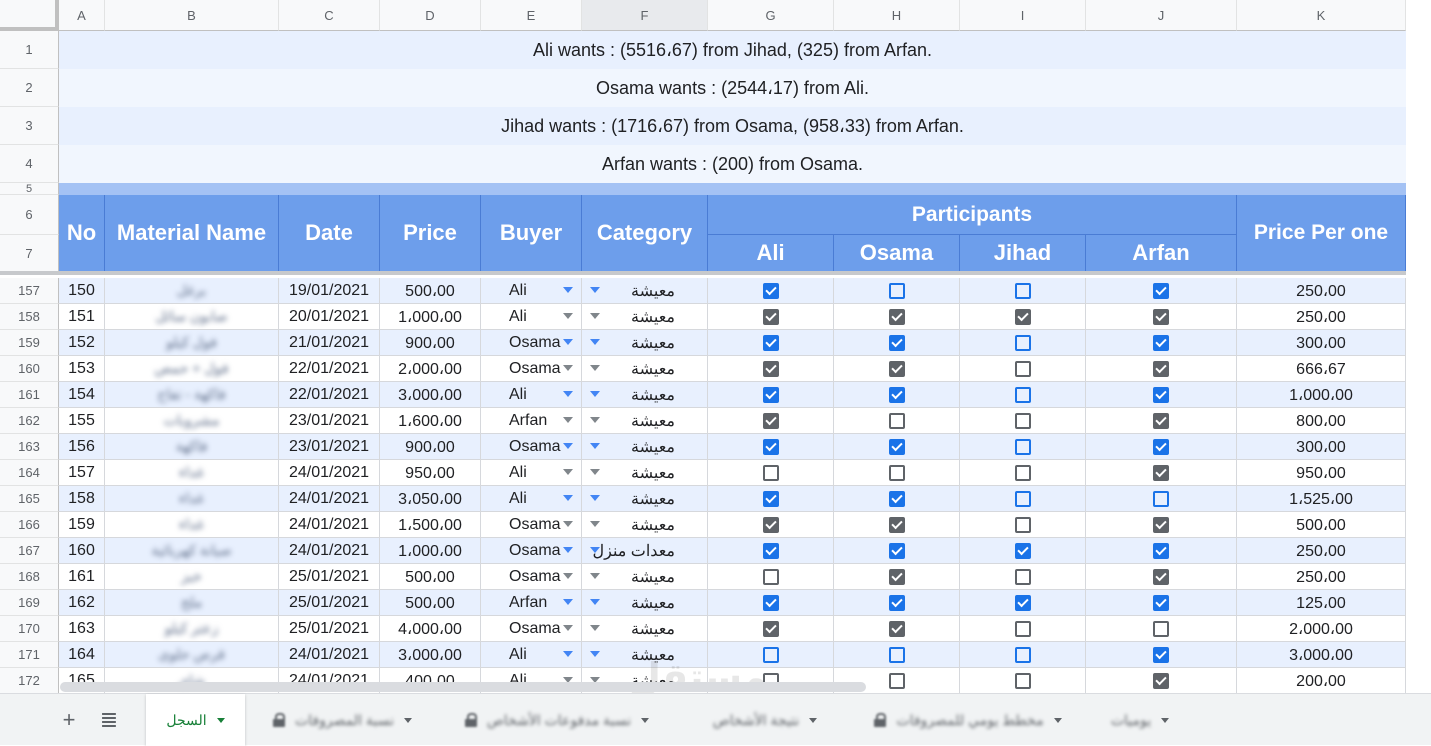  What do you see at coordinates (1321, 681) in the screenshot?
I see `cell-price-per-one: 200،00` at bounding box center [1321, 681].